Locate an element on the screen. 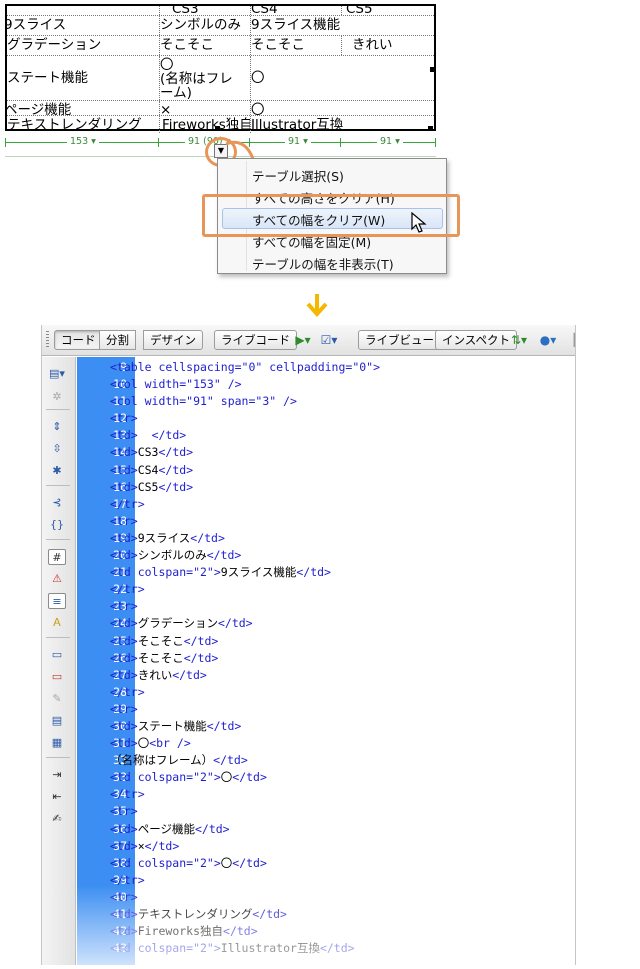  file-transfer-icon: ⇅▾ is located at coordinates (519, 340).